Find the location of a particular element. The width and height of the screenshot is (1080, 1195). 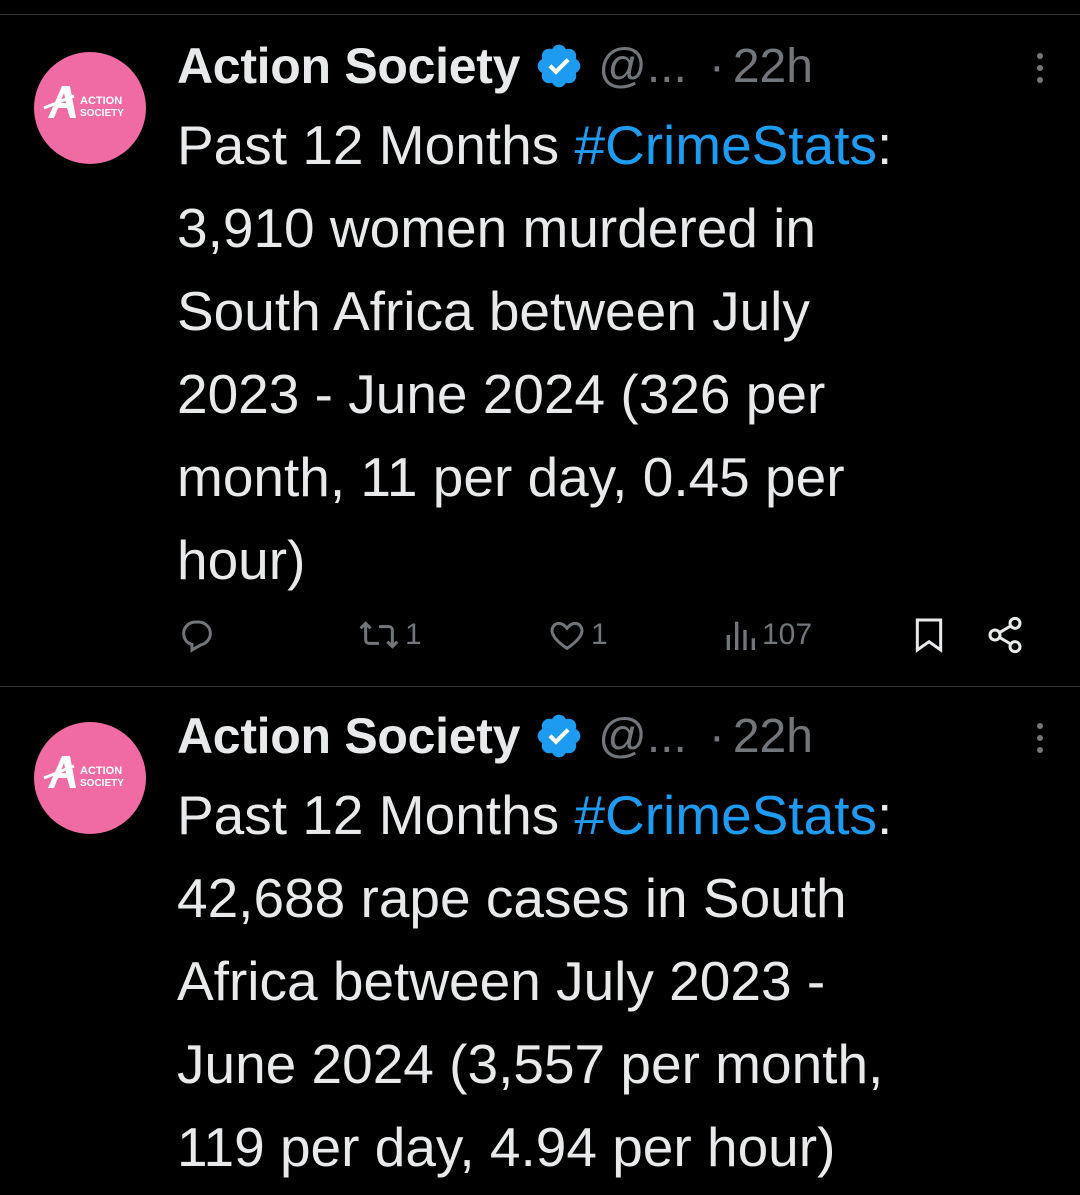

tweet-text-line: 42,688 rape cases in South is located at coordinates (512, 898).